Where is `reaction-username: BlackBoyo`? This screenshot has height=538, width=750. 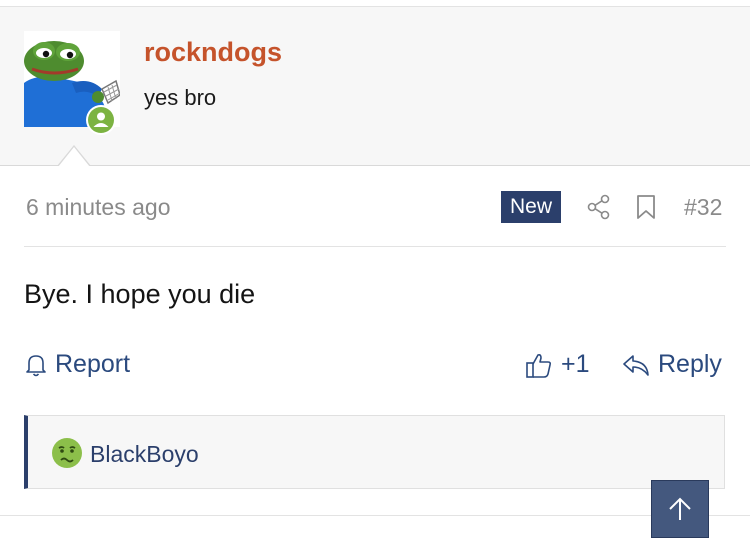 reaction-username: BlackBoyo is located at coordinates (144, 454).